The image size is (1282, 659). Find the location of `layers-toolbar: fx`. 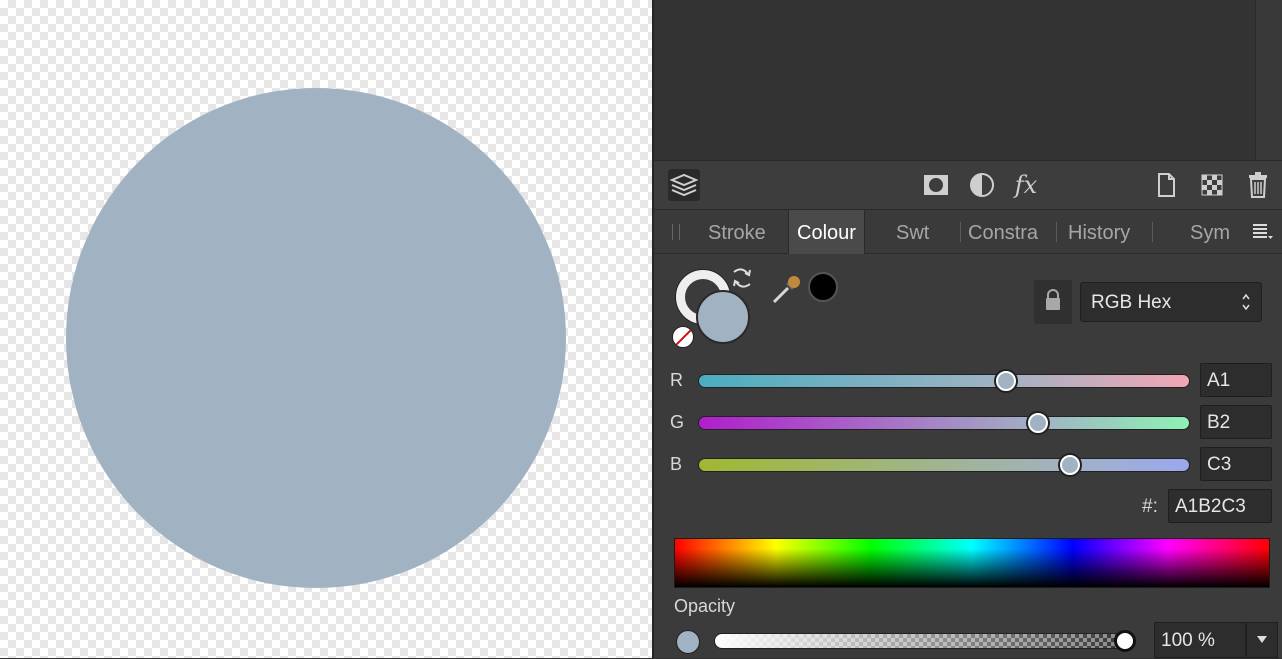

layers-toolbar: fx is located at coordinates (968, 185).